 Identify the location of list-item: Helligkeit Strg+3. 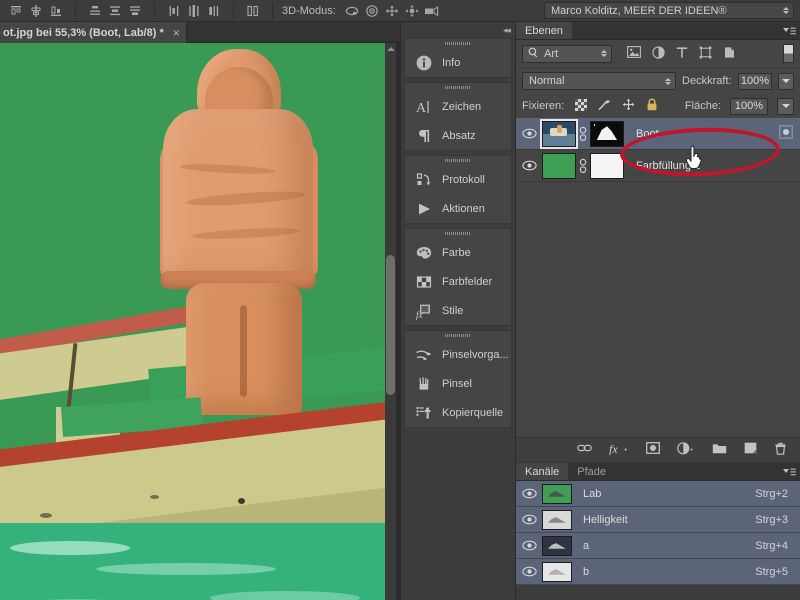
(658, 520).